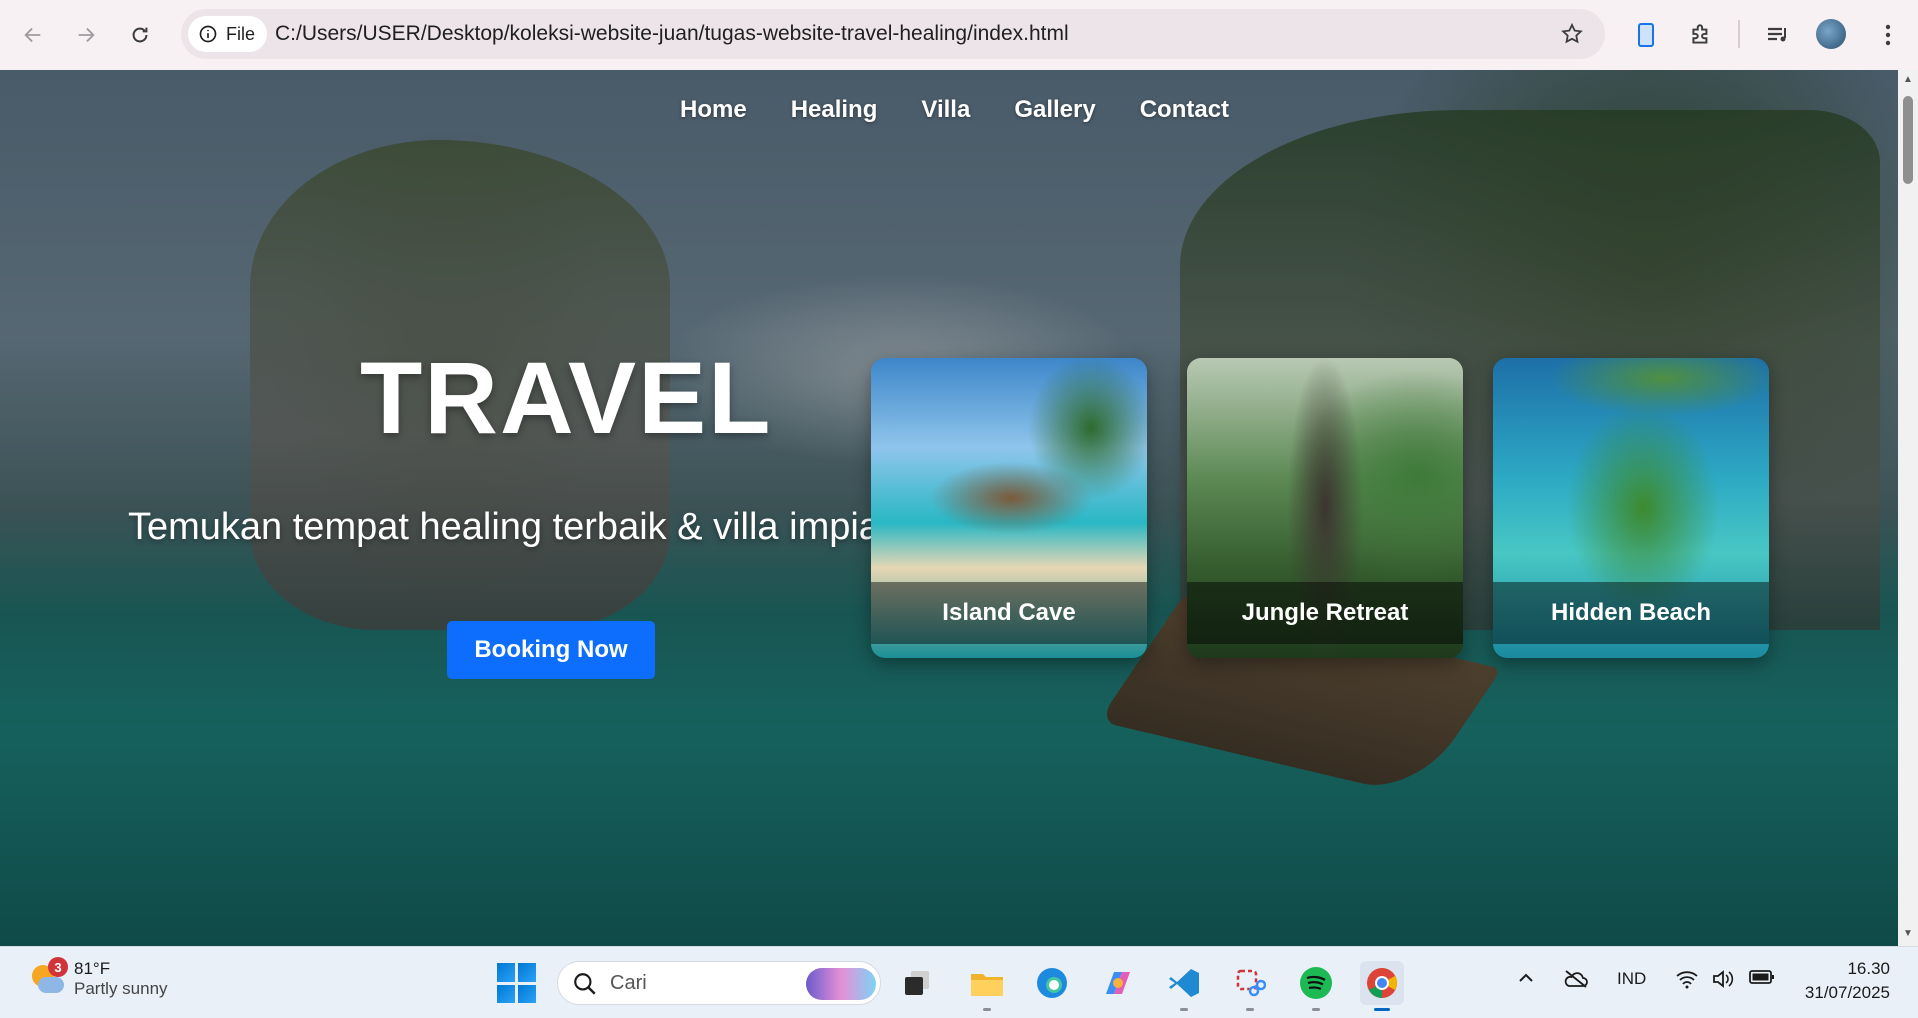  I want to click on wifi-icon, so click(1687, 980).